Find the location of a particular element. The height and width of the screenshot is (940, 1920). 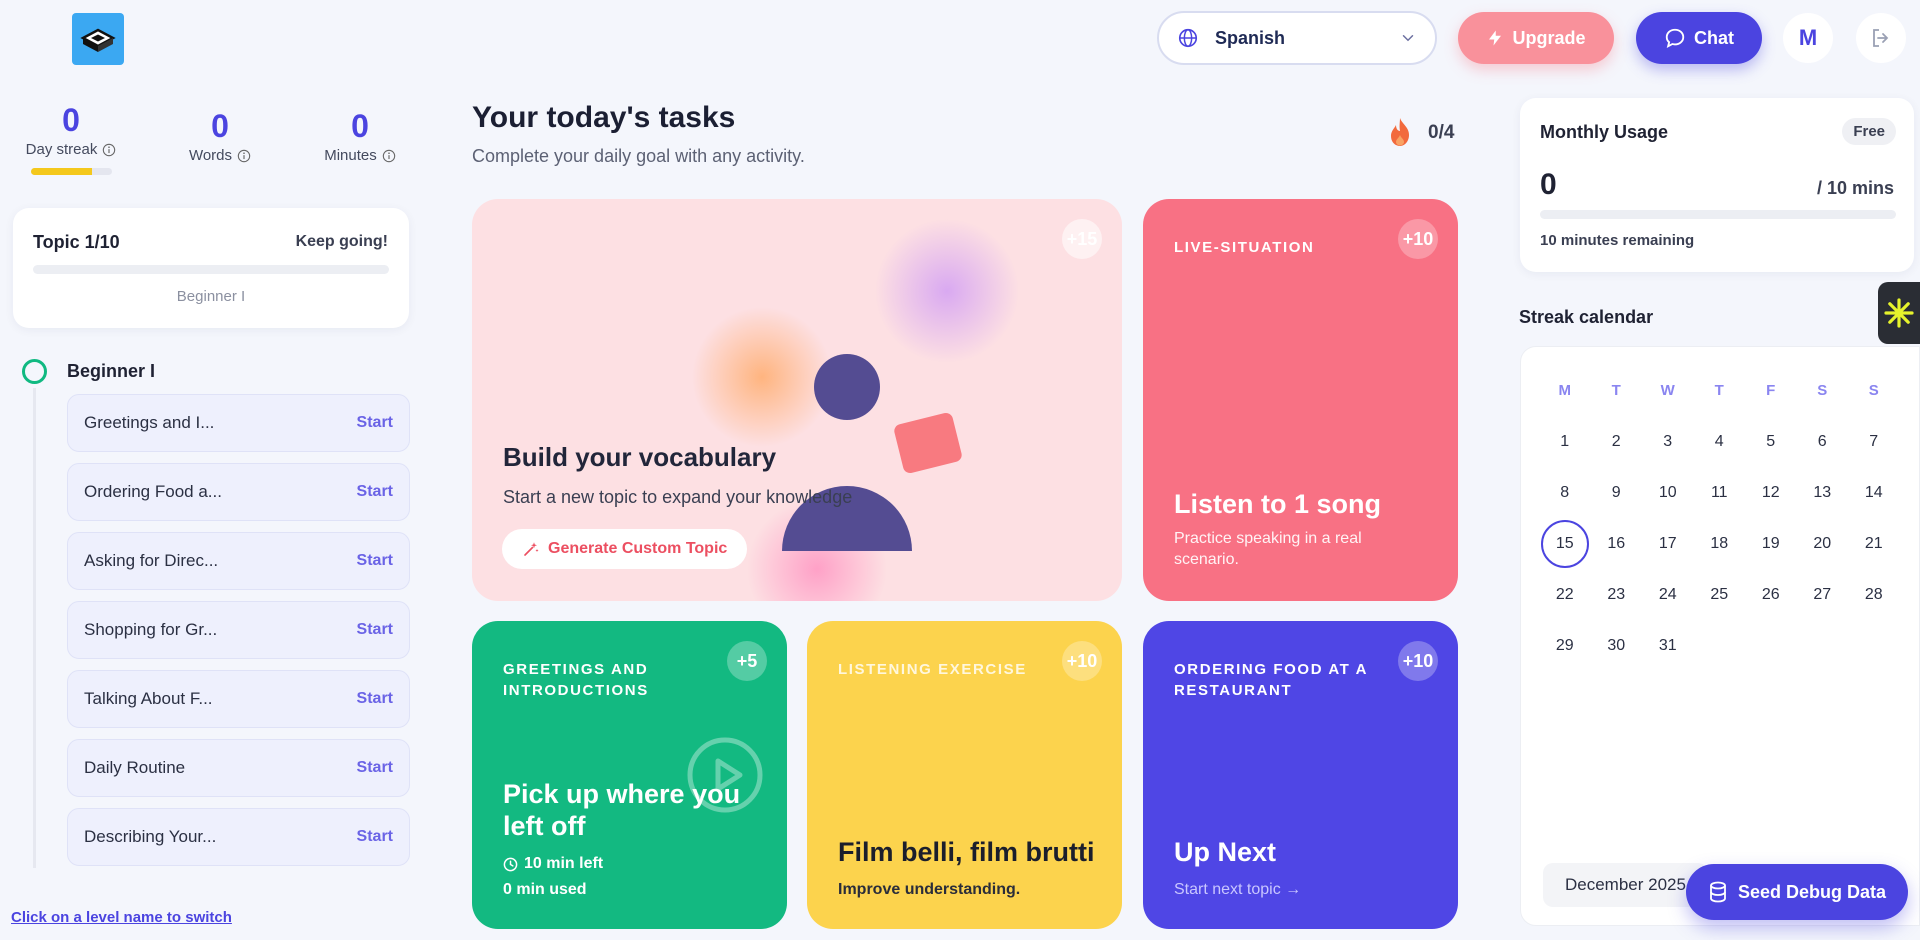

calendar-day-number: 21 is located at coordinates (1873, 543).